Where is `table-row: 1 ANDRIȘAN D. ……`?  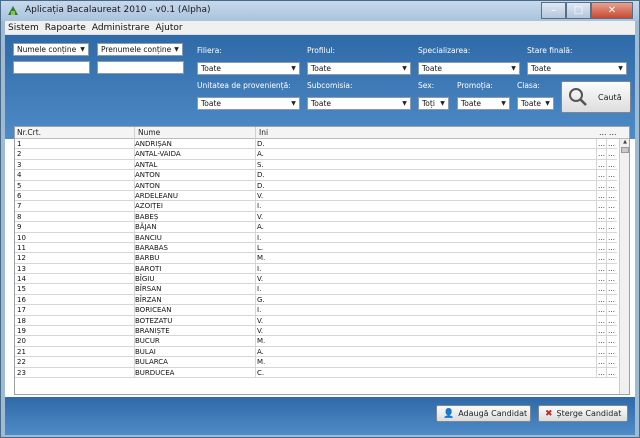
table-row: 1 ANDRIȘAN D. …… is located at coordinates (316, 144).